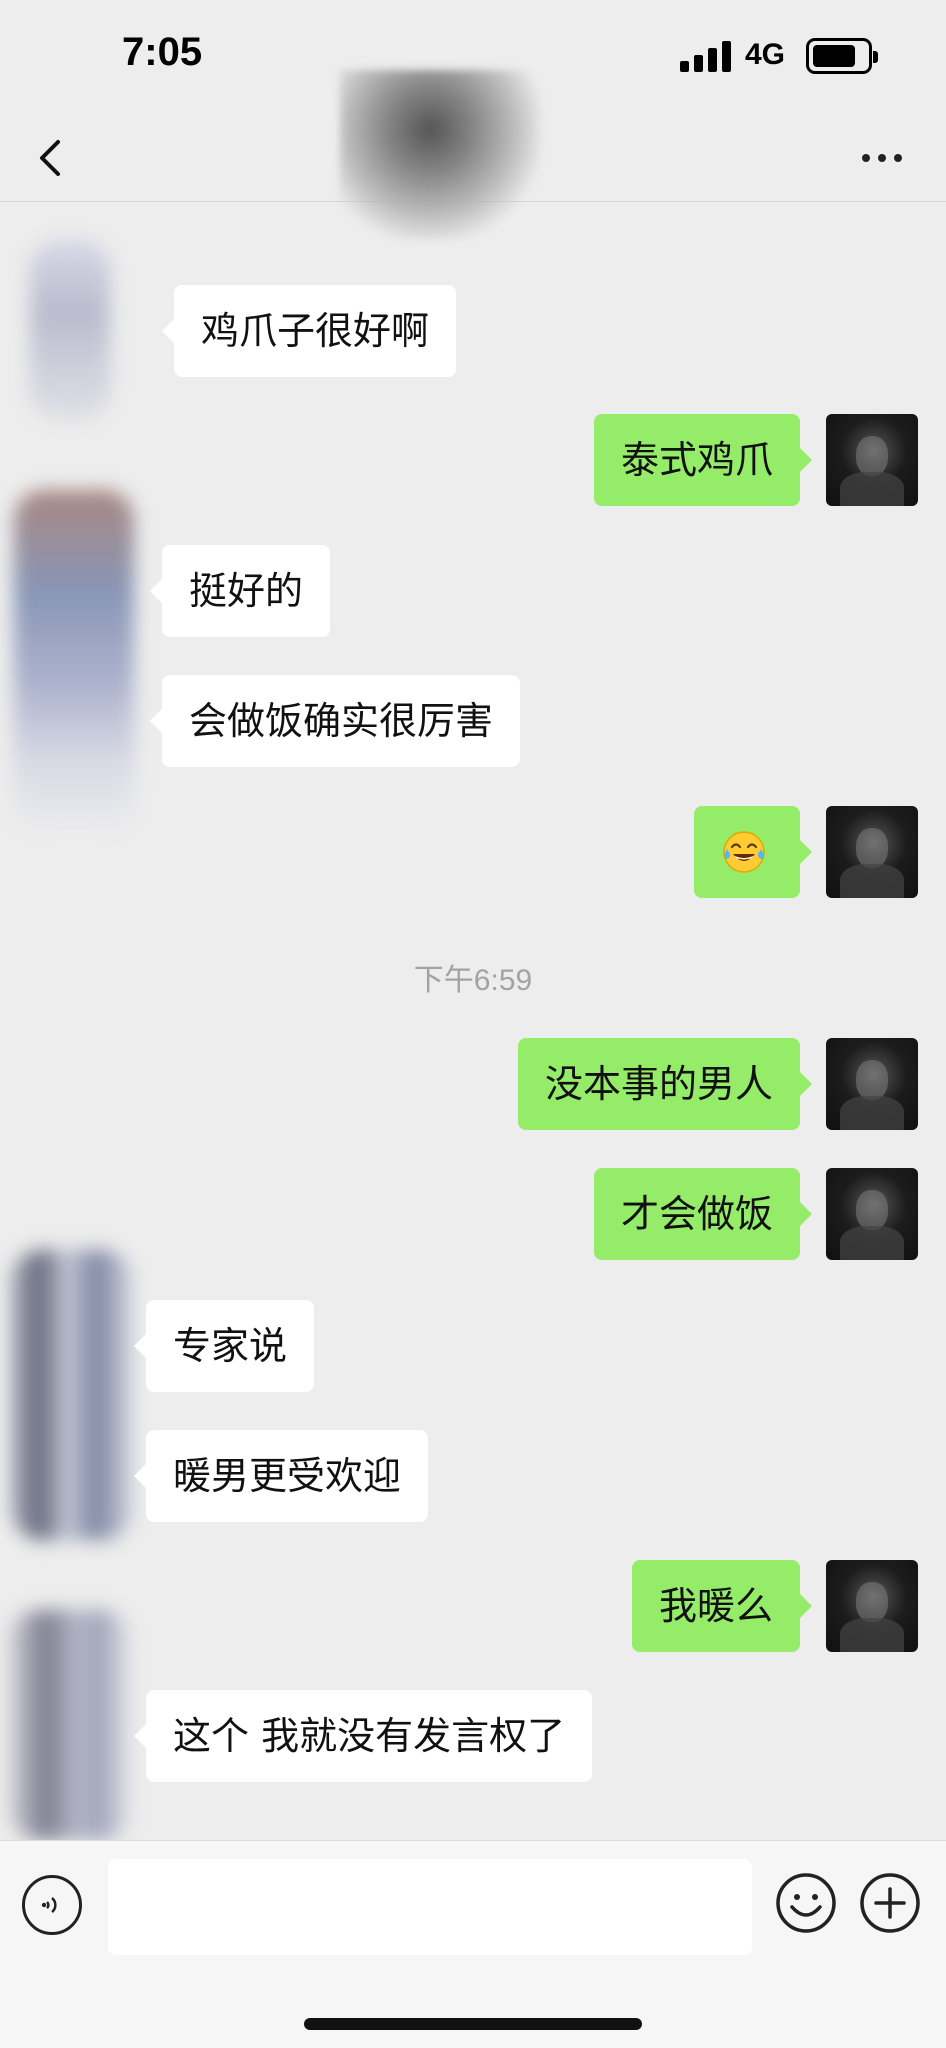  What do you see at coordinates (430, 1907) in the screenshot?
I see `message-input` at bounding box center [430, 1907].